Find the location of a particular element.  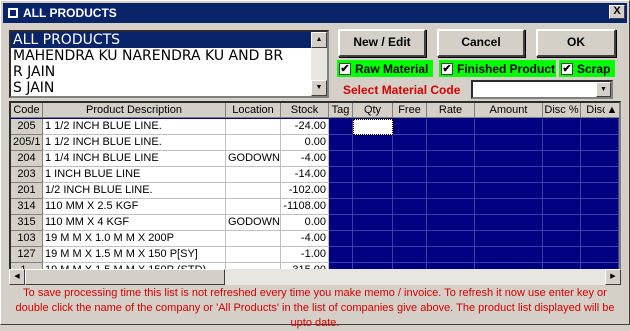

col-header-qty: Qty is located at coordinates (373, 110).